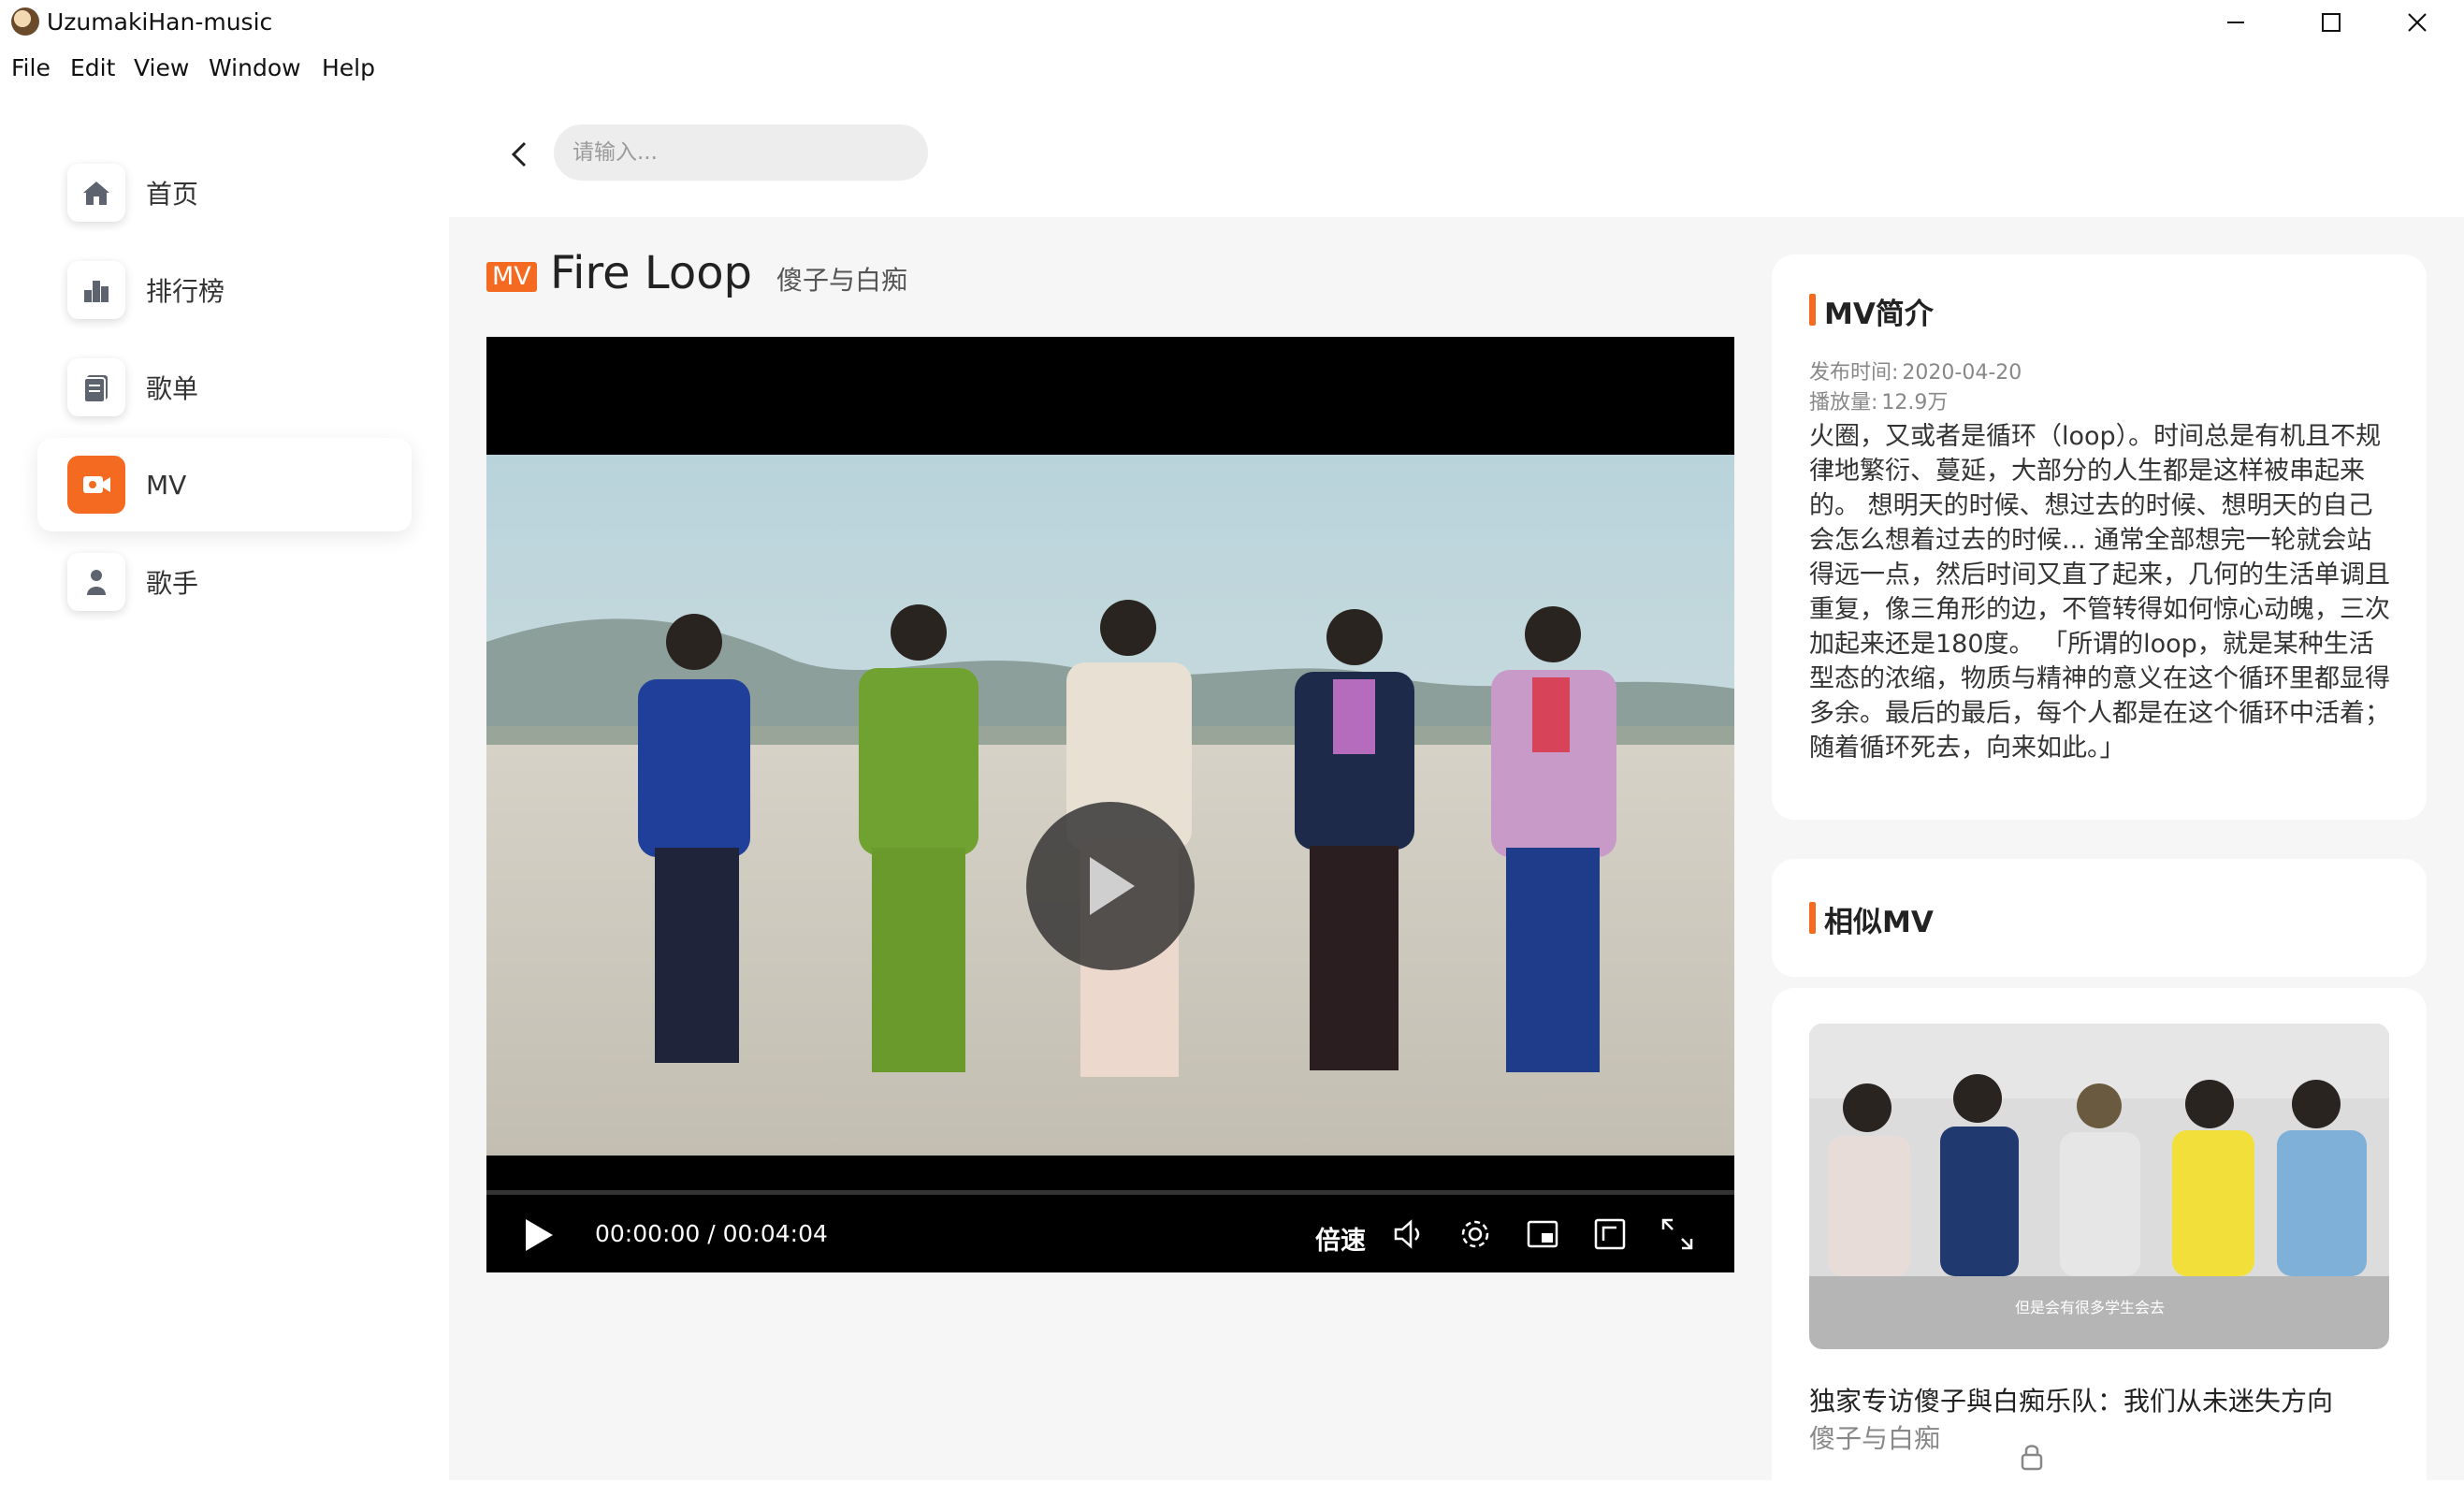 This screenshot has height=1512, width=2464. Describe the element at coordinates (224, 388) in the screenshot. I see `sidebar-item-playlists: 歌单` at that location.